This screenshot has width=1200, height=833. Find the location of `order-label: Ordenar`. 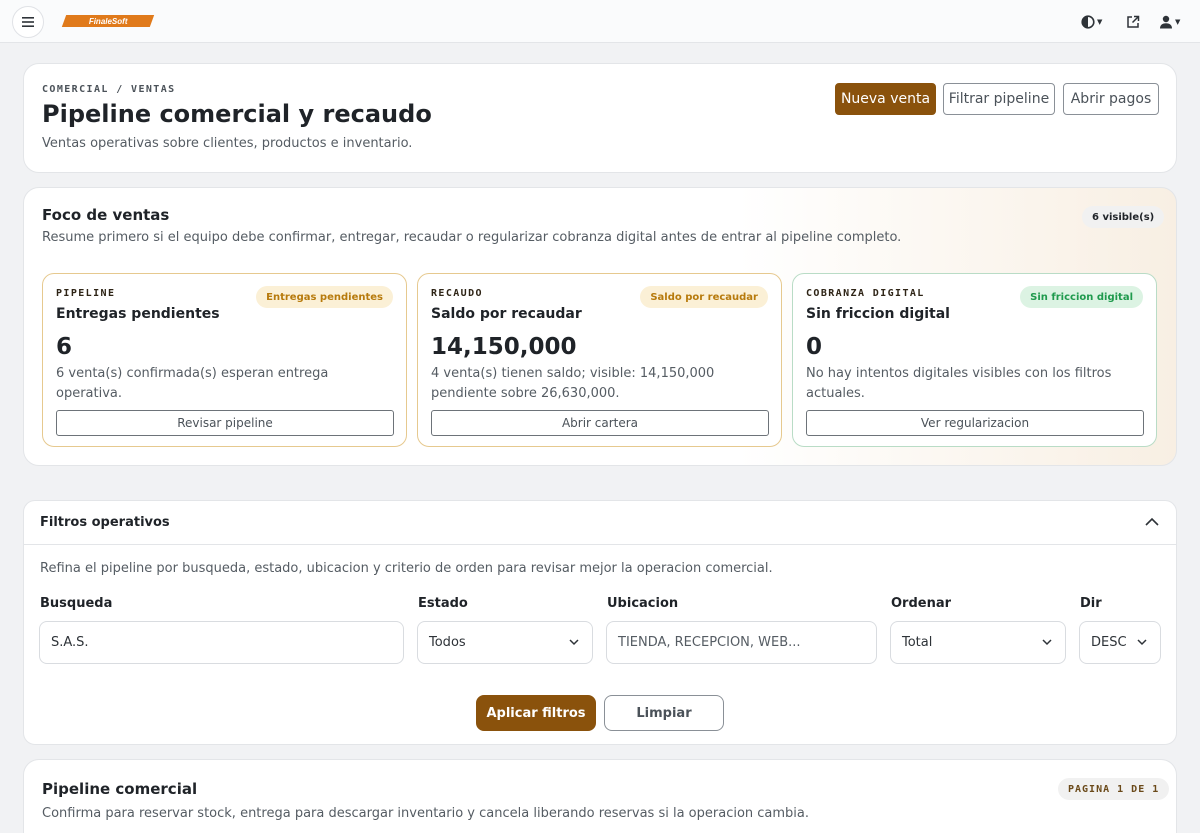

order-label: Ordenar is located at coordinates (921, 603).